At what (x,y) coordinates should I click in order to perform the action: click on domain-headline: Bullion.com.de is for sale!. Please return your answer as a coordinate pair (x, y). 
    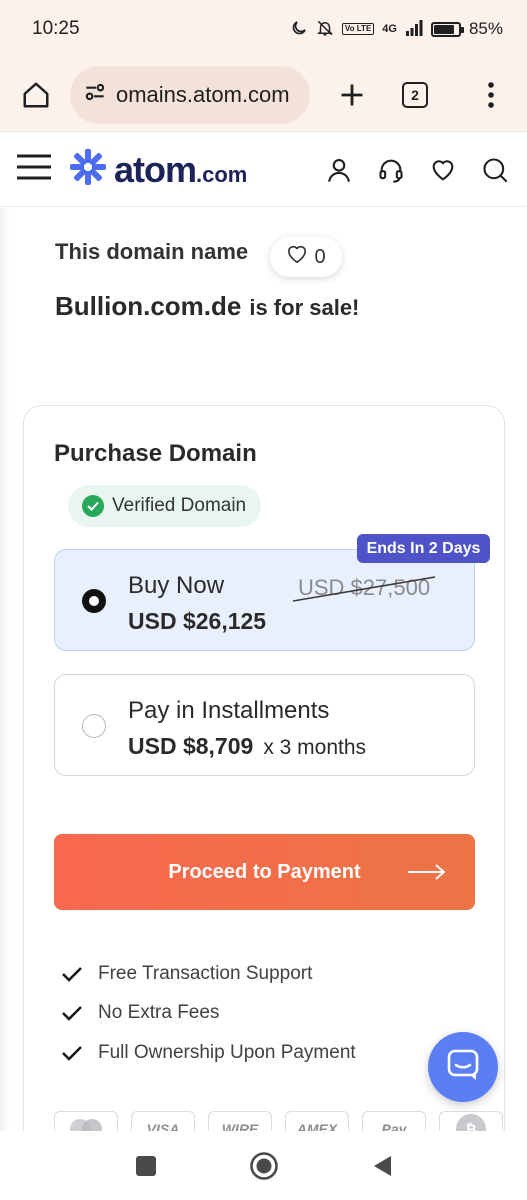
    Looking at the image, I should click on (207, 306).